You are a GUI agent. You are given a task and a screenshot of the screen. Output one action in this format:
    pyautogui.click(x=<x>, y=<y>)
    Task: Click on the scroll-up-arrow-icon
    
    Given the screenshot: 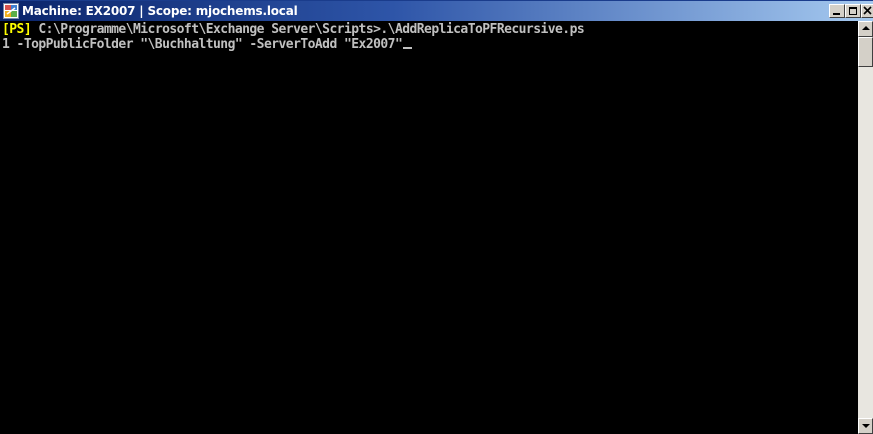 What is the action you would take?
    pyautogui.click(x=866, y=28)
    